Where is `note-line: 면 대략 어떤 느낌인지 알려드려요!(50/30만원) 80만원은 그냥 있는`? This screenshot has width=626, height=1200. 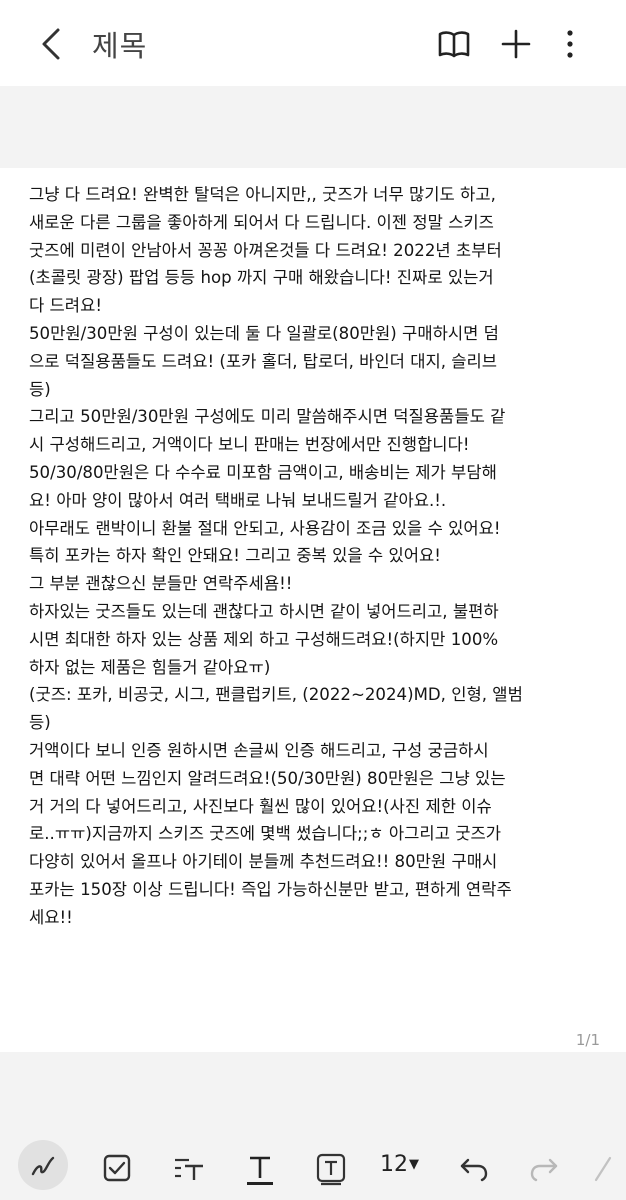
note-line: 면 대략 어떤 느낌인지 알려드려요!(50/30만원) 80만원은 그냥 있는 is located at coordinates (267, 778).